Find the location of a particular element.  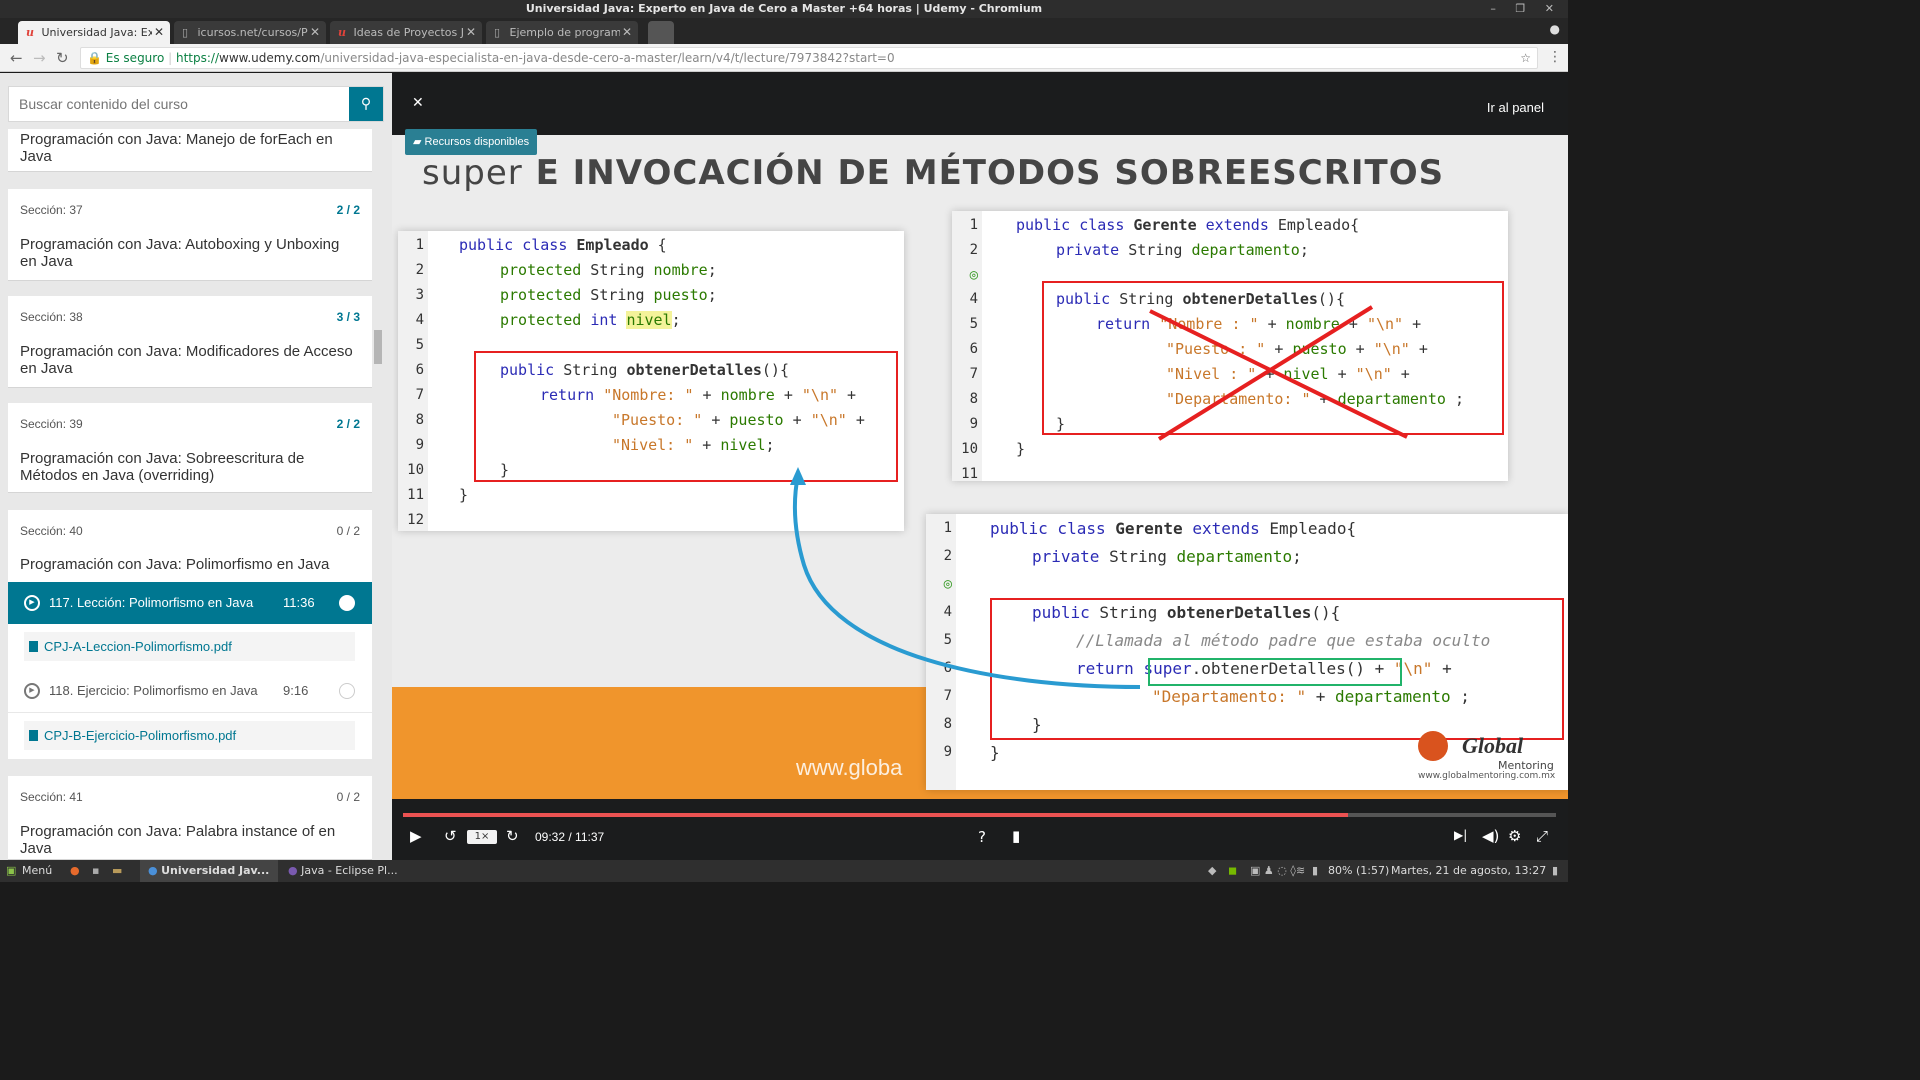

url-host: www.udemy.com is located at coordinates (270, 58).